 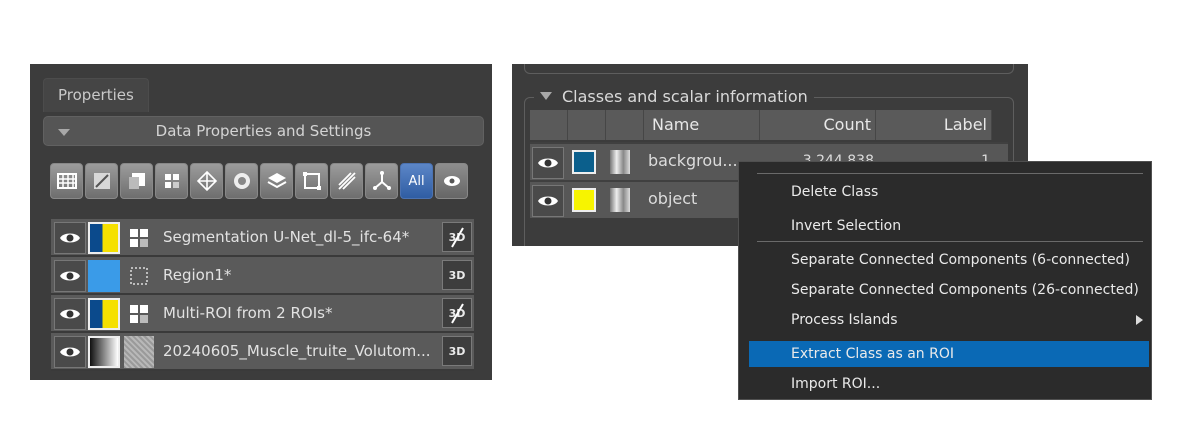 I want to click on header-colormap, so click(x=625, y=125).